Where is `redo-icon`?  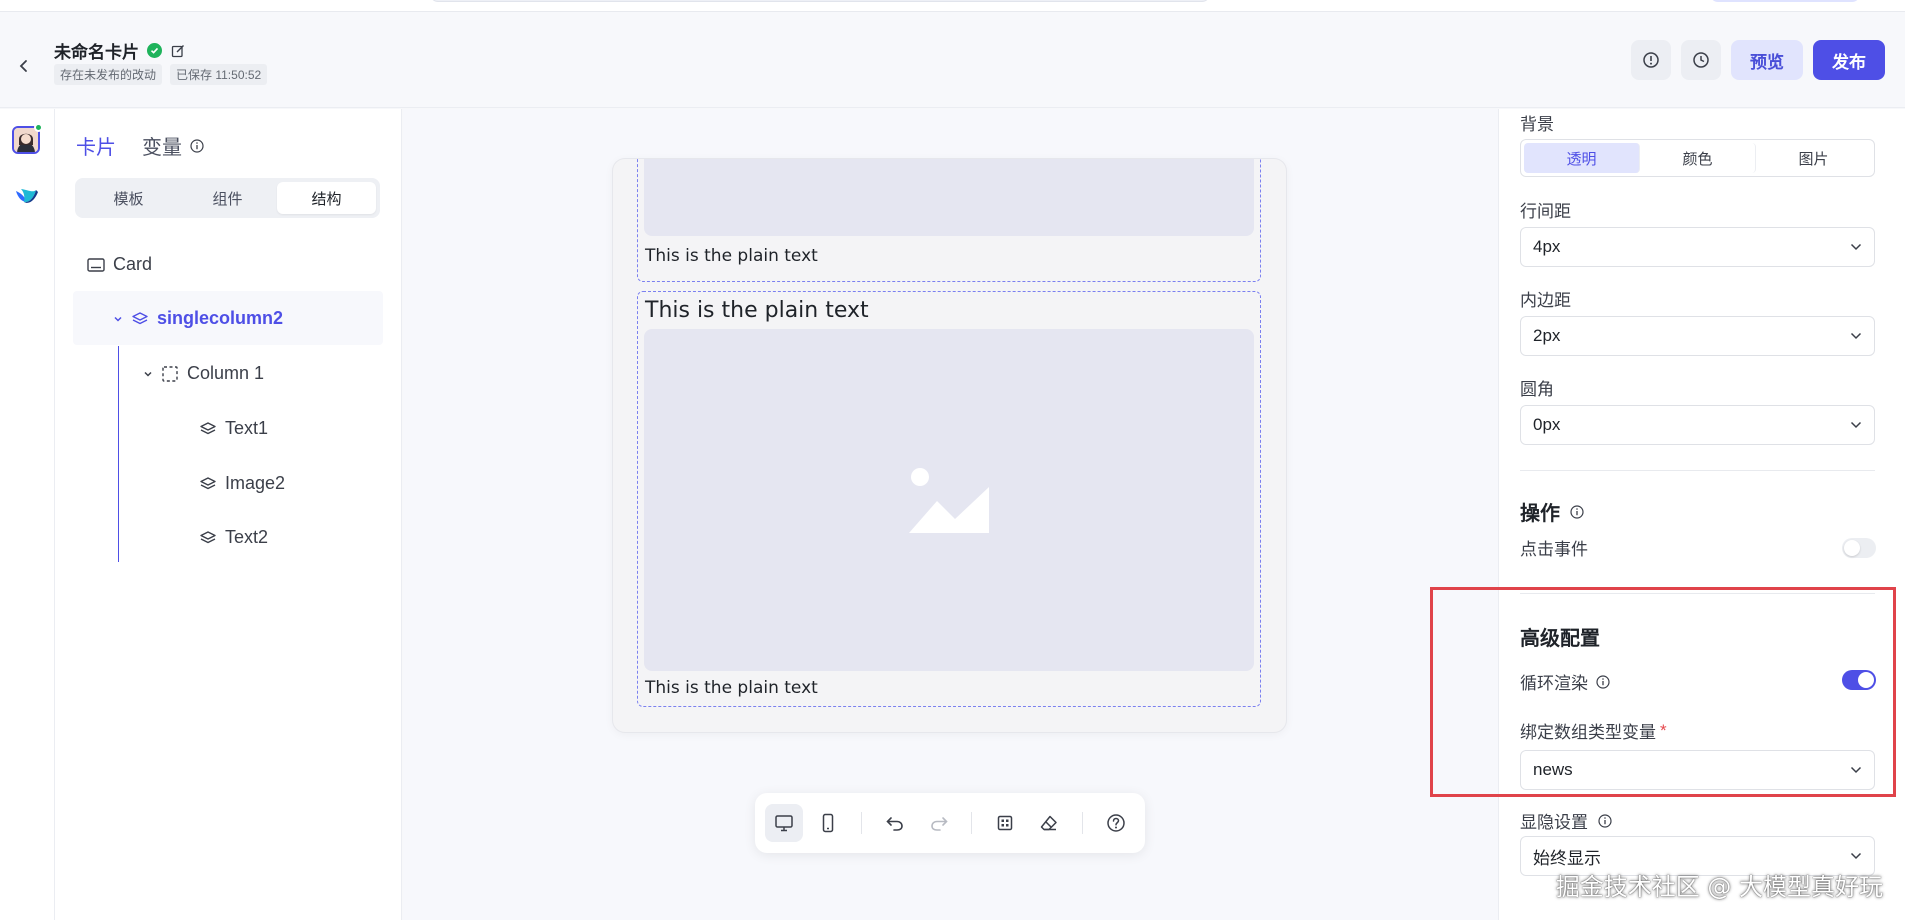 redo-icon is located at coordinates (939, 824).